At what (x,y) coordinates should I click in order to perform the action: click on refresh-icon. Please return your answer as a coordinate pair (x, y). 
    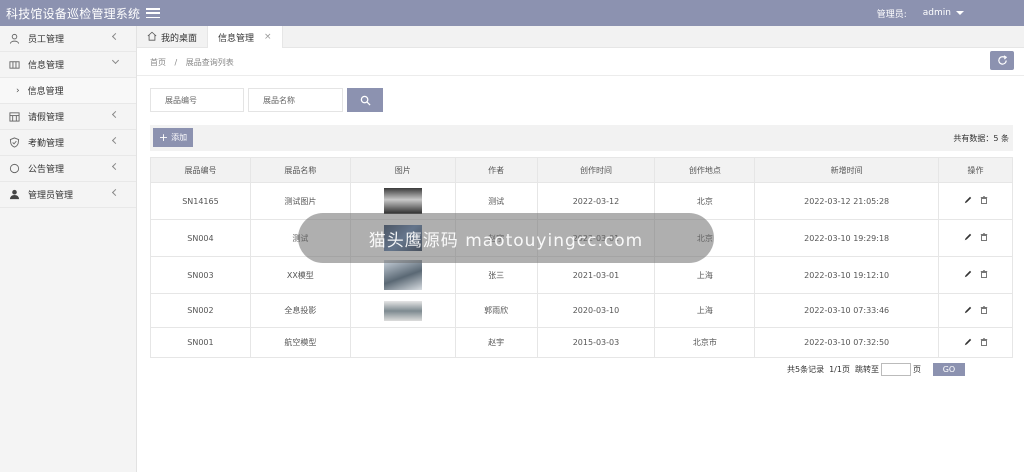
    Looking at the image, I should click on (1002, 60).